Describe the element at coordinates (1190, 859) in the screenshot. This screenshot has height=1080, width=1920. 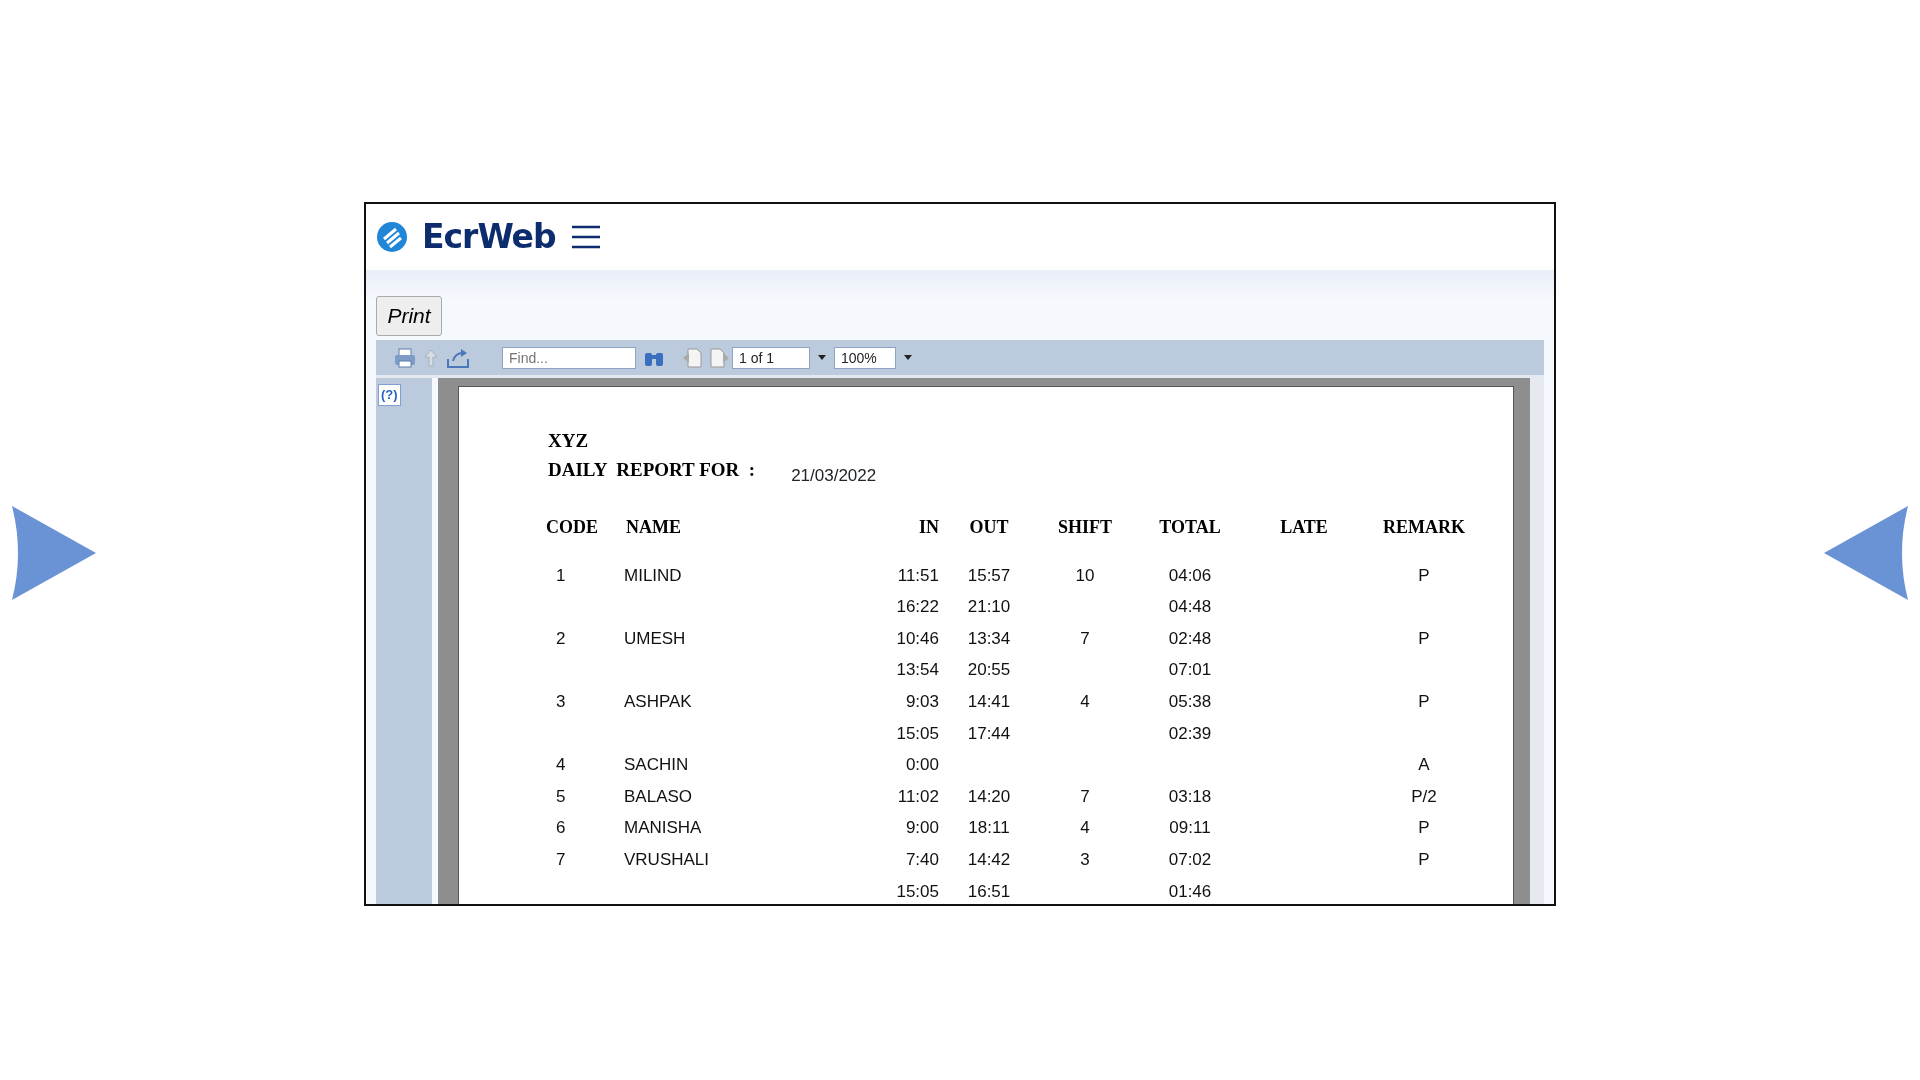
I see `table-cell: 07:02` at that location.